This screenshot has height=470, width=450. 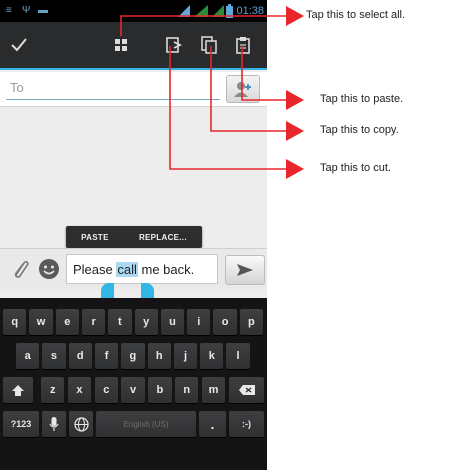 I want to click on select-all-arrow, so click(x=212, y=21).